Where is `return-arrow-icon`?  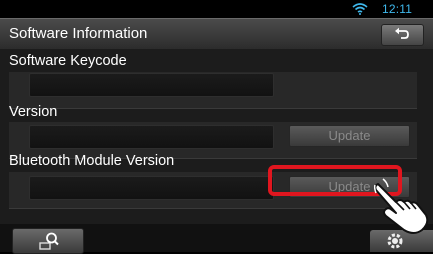 return-arrow-icon is located at coordinates (402, 33).